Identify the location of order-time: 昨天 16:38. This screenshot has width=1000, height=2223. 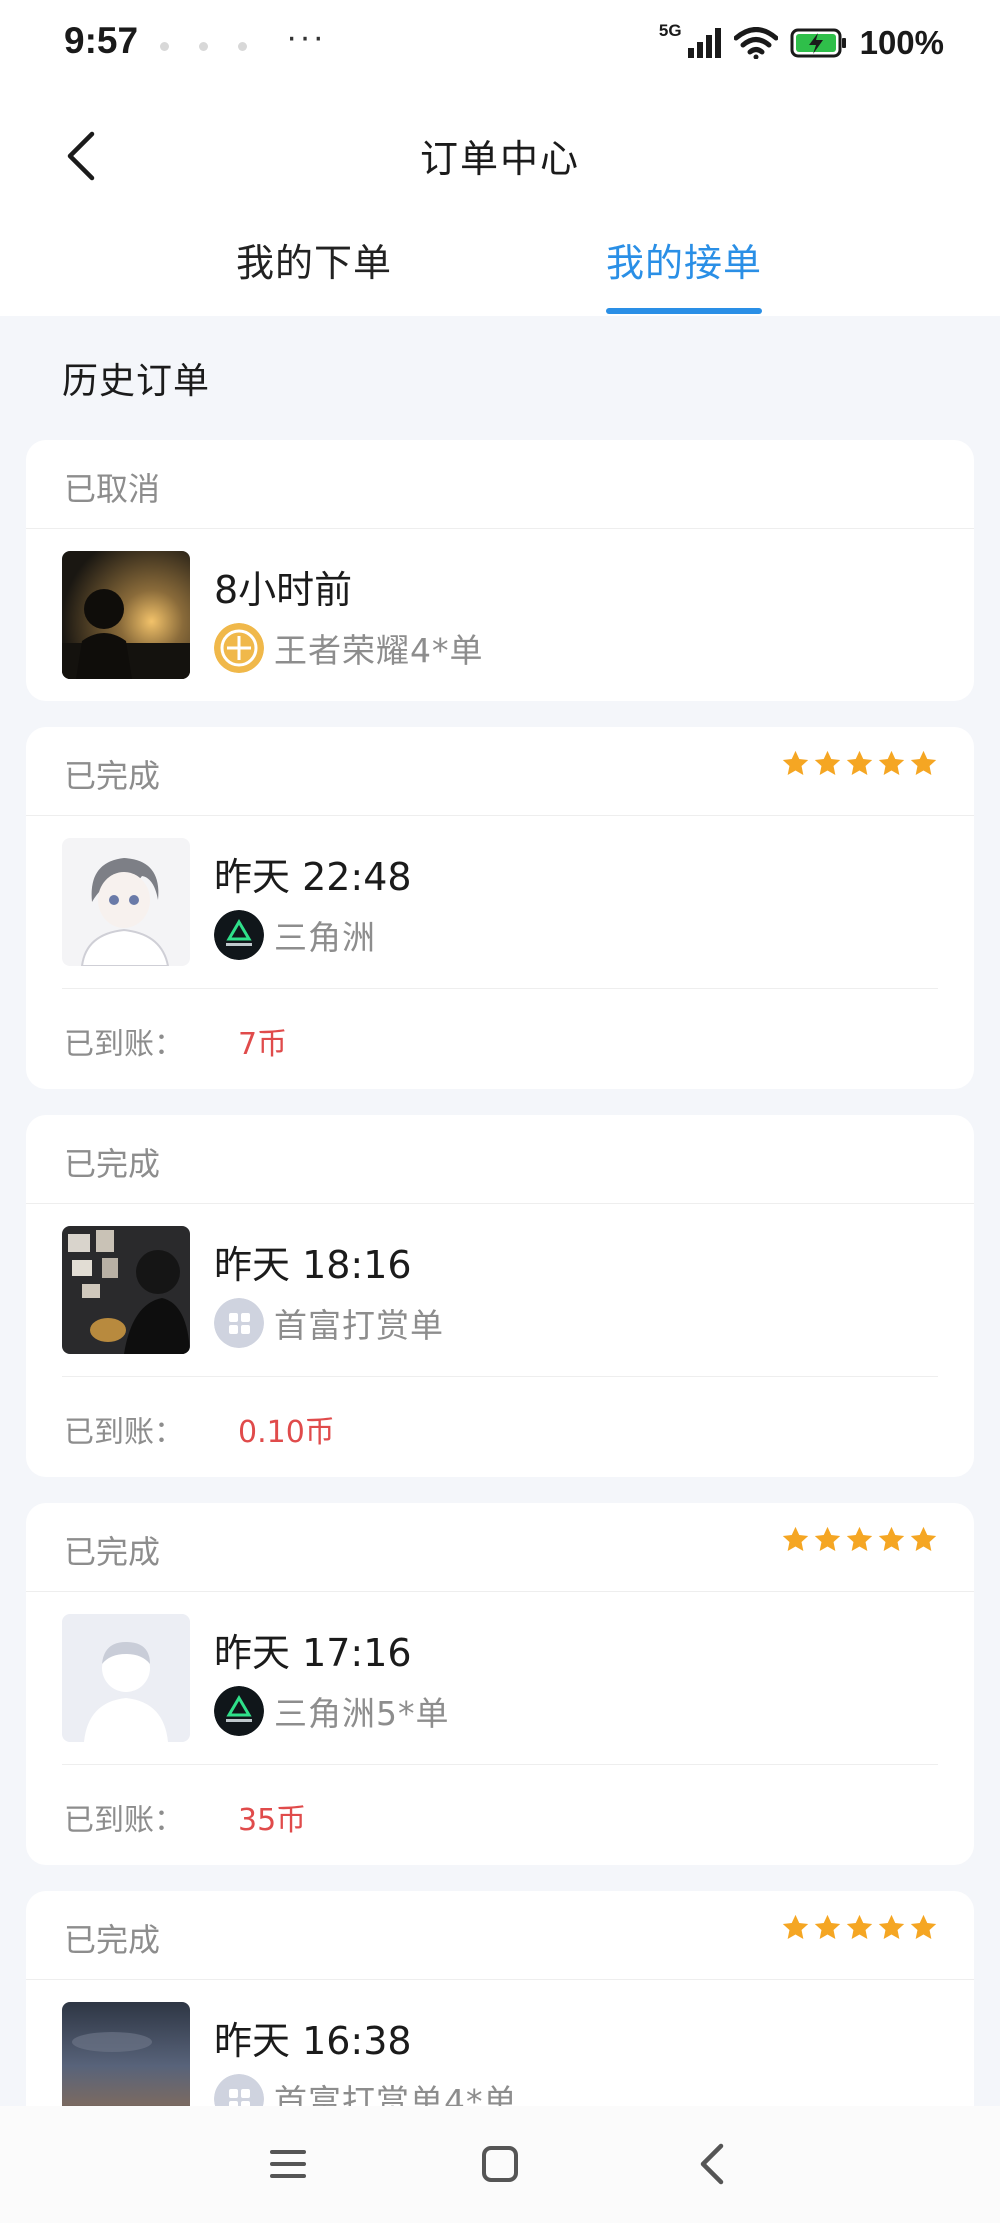
(313, 2041).